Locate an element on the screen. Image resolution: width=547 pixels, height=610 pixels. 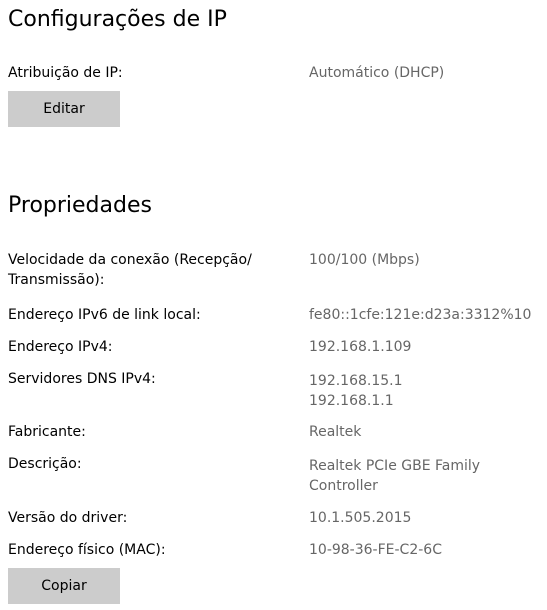
mac-address-value: 10-98-36-FE-C2-6C is located at coordinates (375, 550).